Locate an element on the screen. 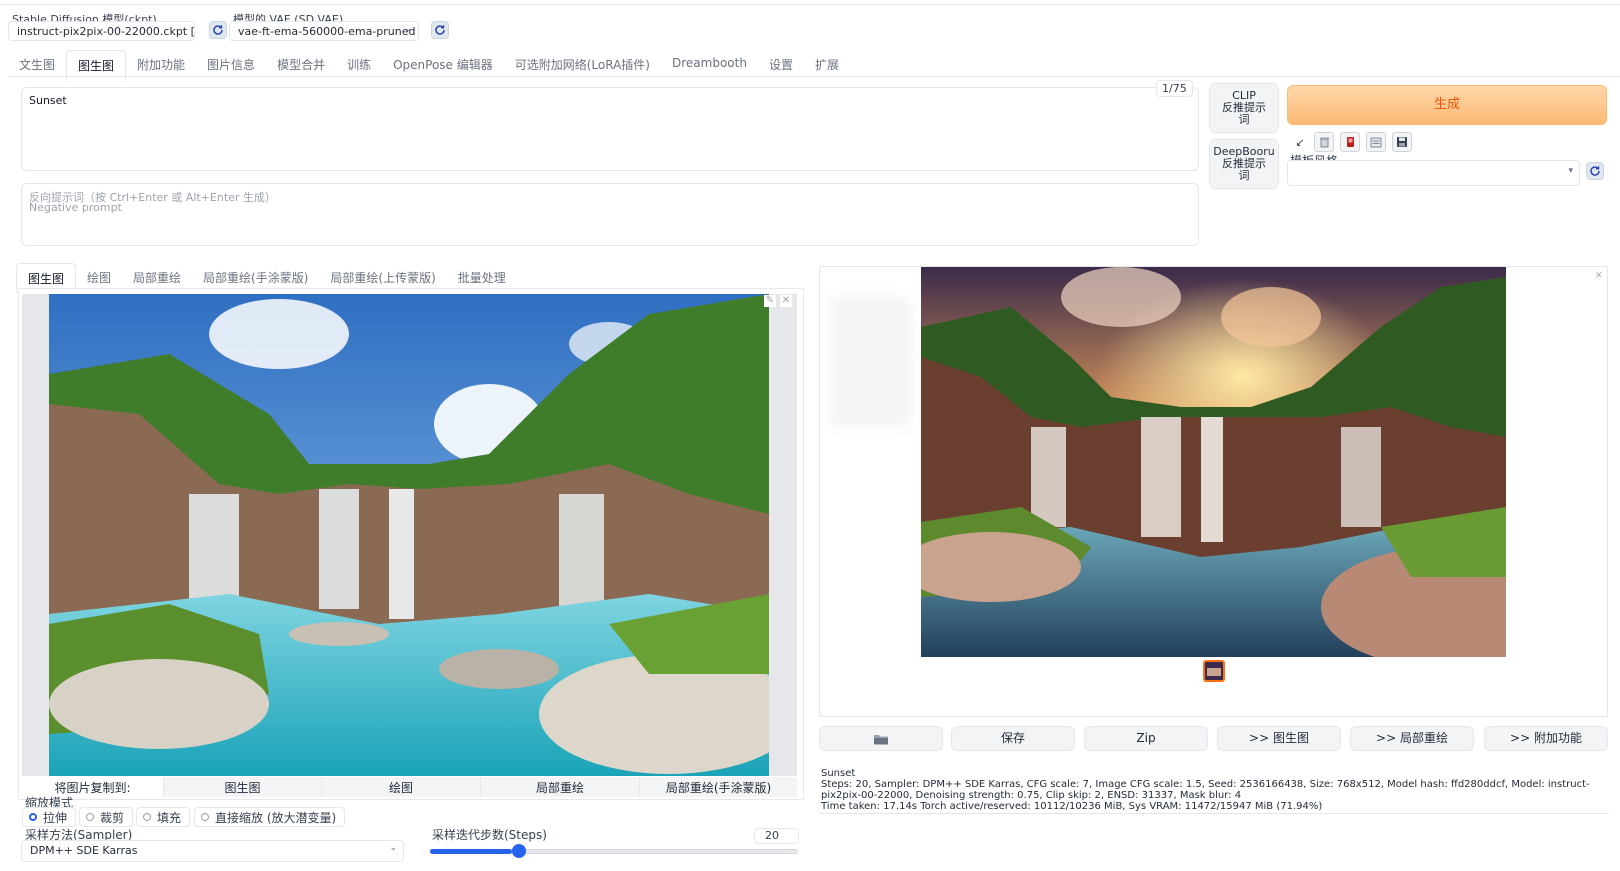  send-to-extras-button: >> 附加功能 is located at coordinates (1546, 738).